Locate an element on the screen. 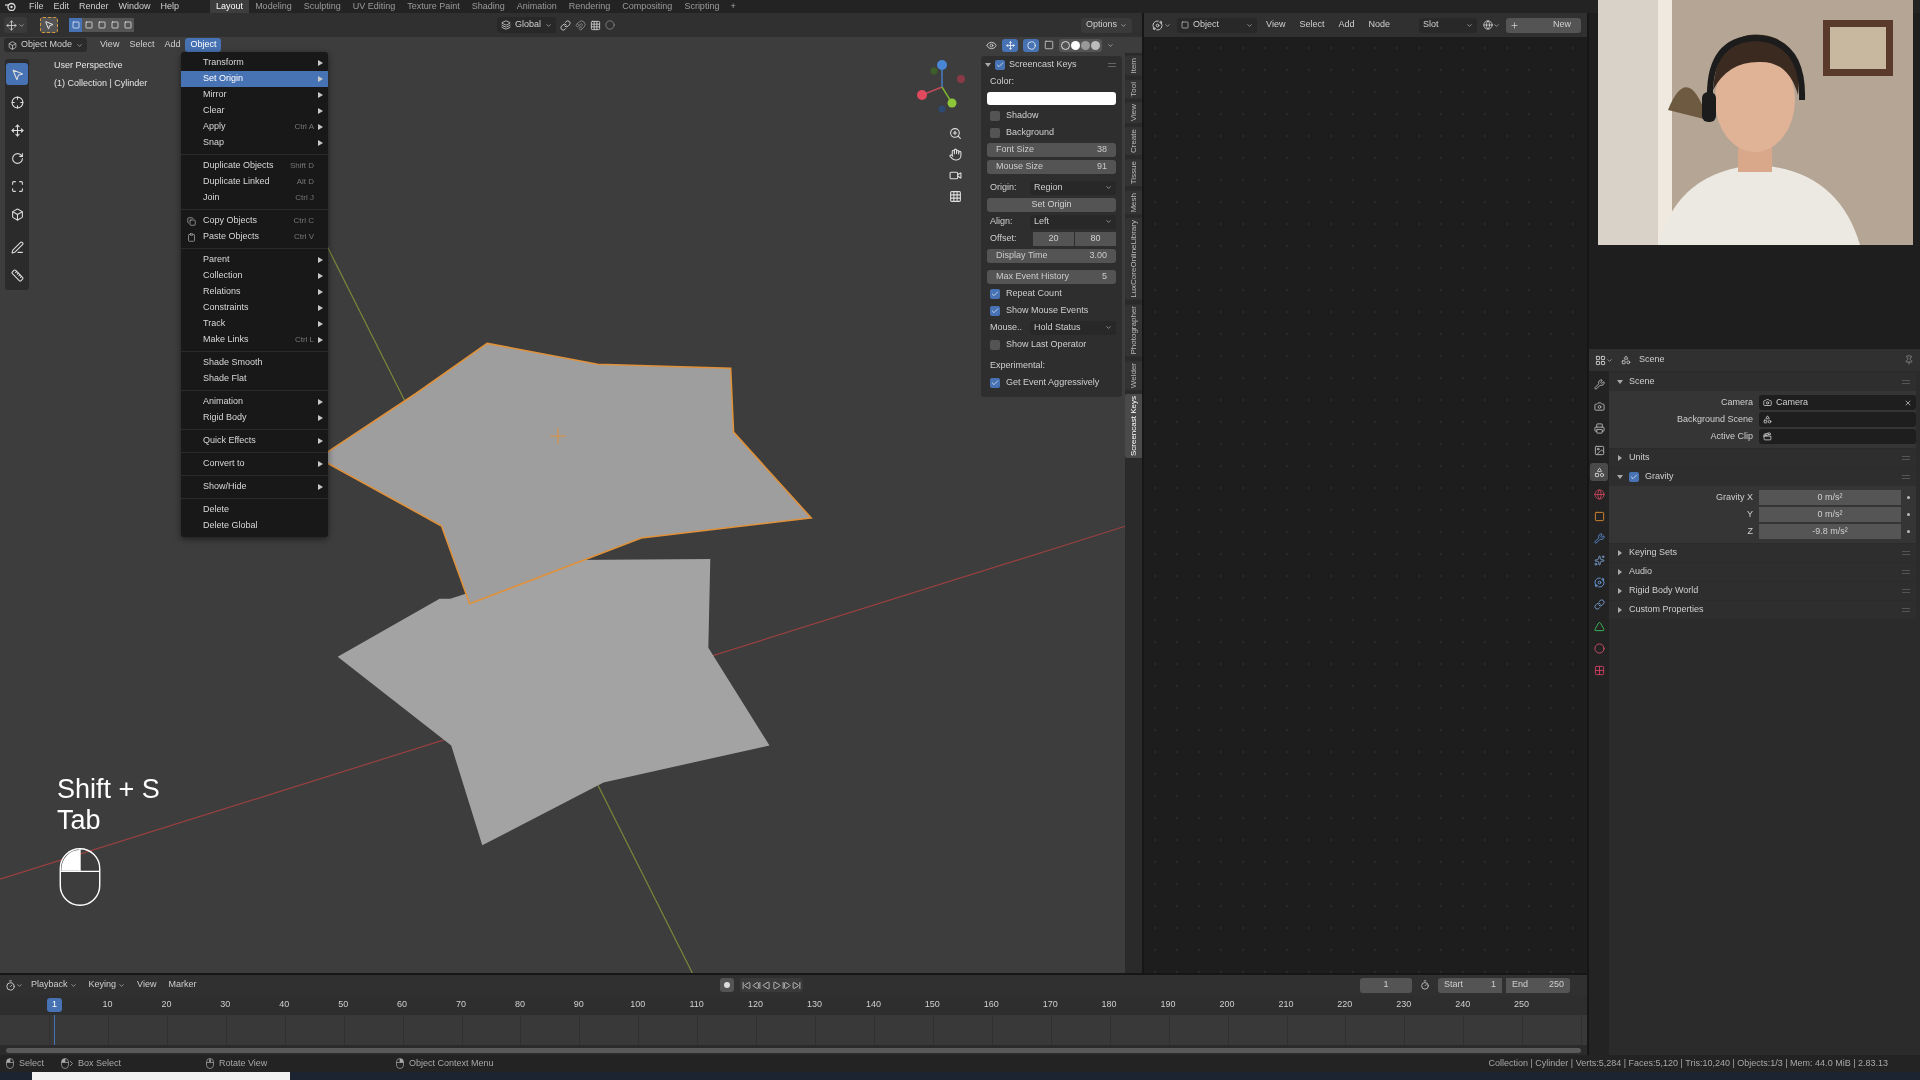  menu-button: Keying is located at coordinates (107, 985).